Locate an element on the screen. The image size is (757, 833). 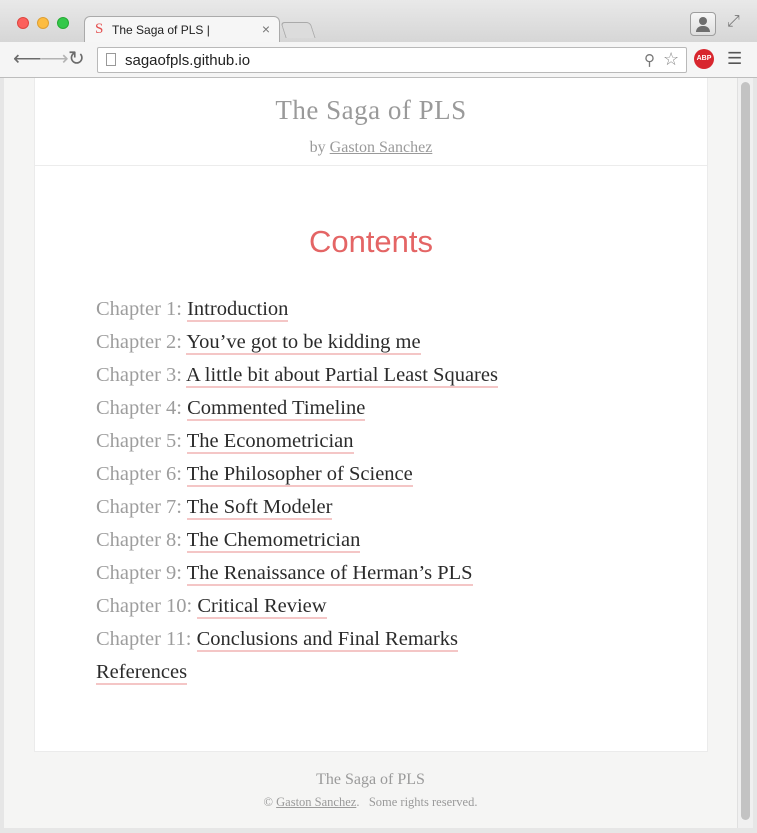
browser-titlebar: S The Saga of PLS | × ⤢ is located at coordinates (378, 21).